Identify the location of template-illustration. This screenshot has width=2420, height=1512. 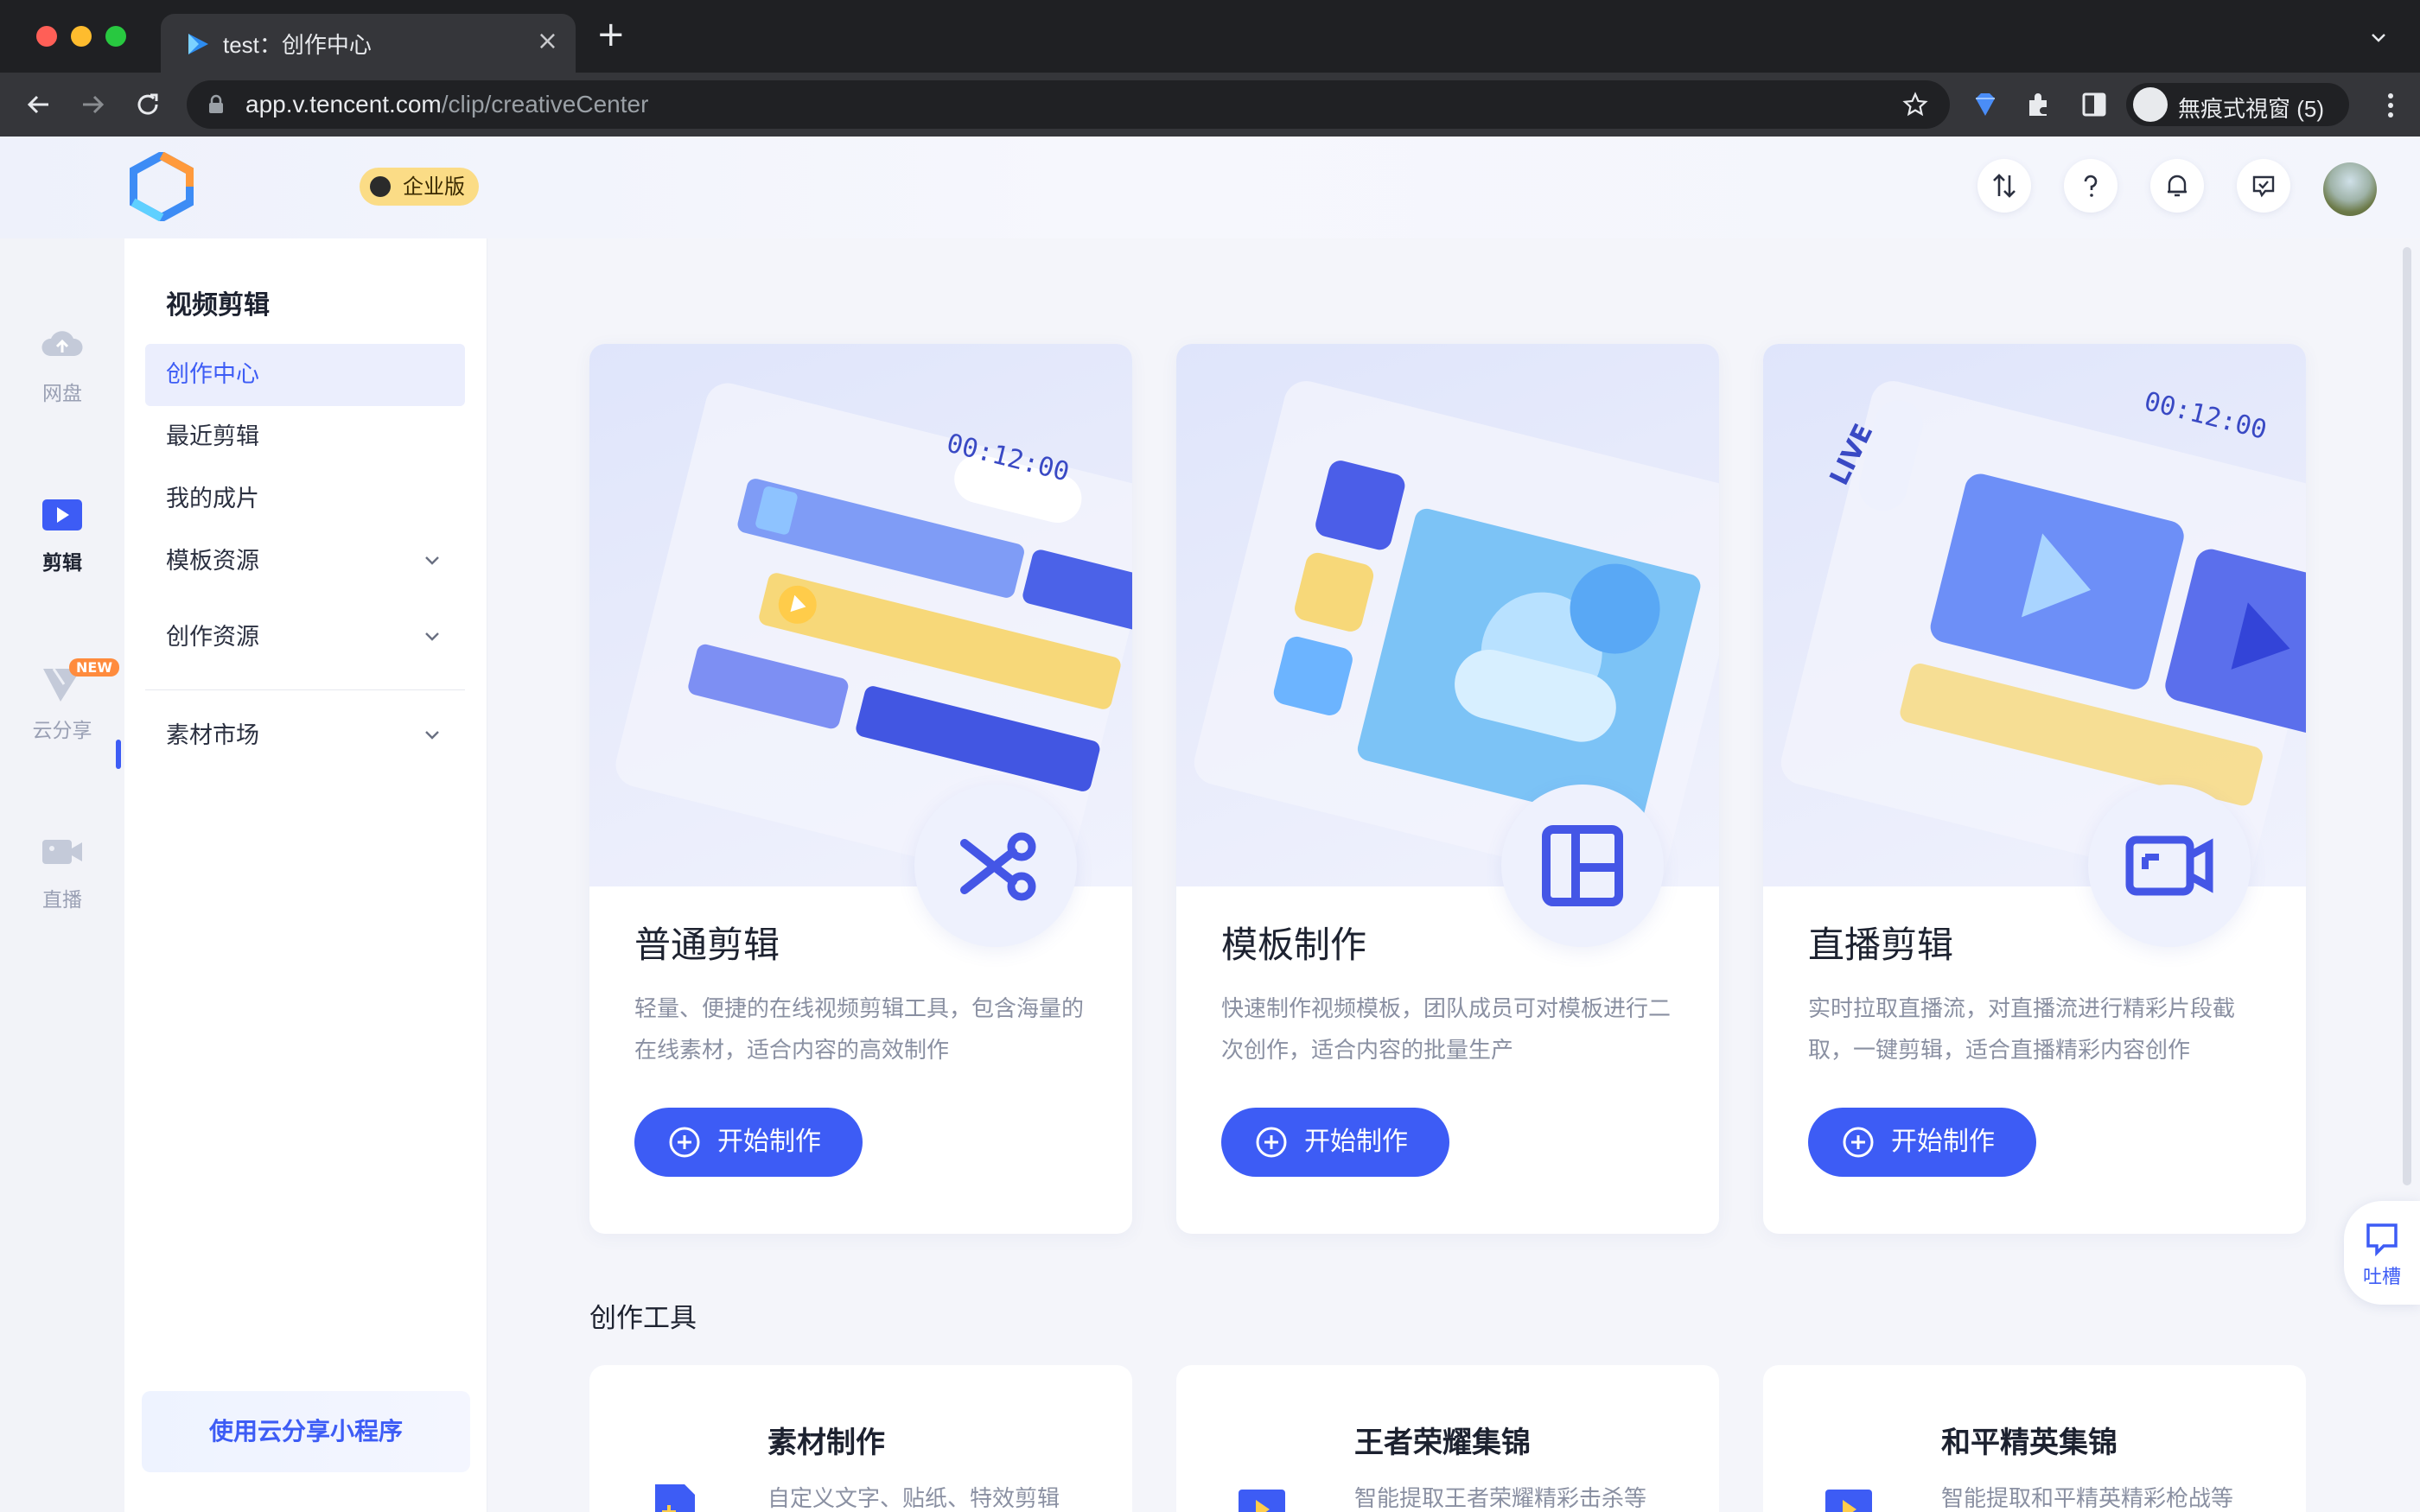
(1447, 615).